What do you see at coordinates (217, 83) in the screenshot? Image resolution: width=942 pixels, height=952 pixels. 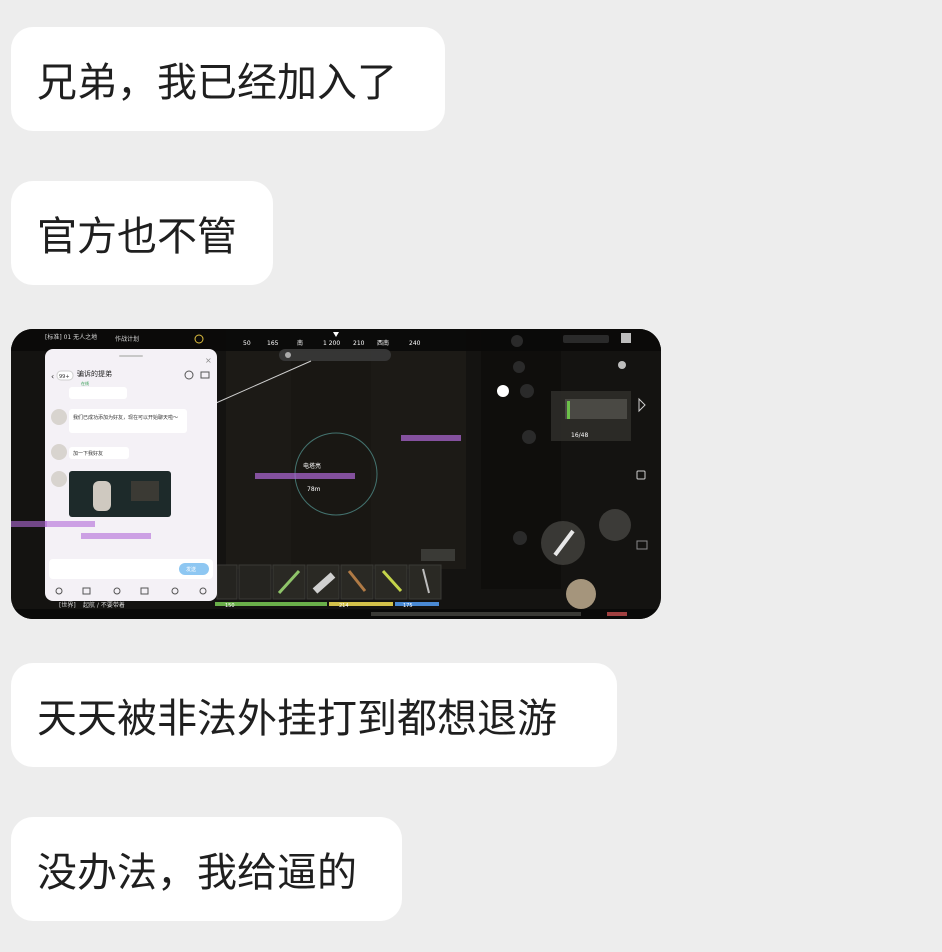 I see `message-text: 兄弟，我已经加入了` at bounding box center [217, 83].